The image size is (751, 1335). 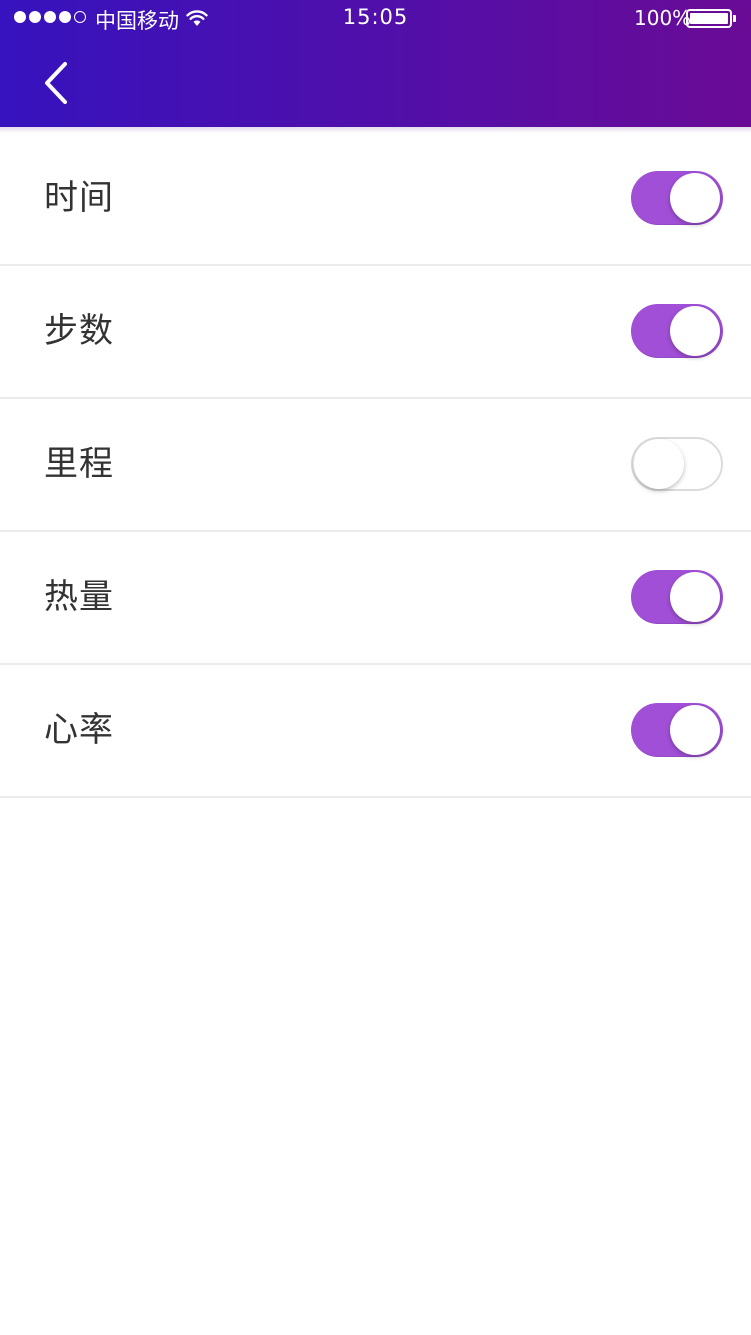 I want to click on settings-row: 热量, so click(x=375, y=598).